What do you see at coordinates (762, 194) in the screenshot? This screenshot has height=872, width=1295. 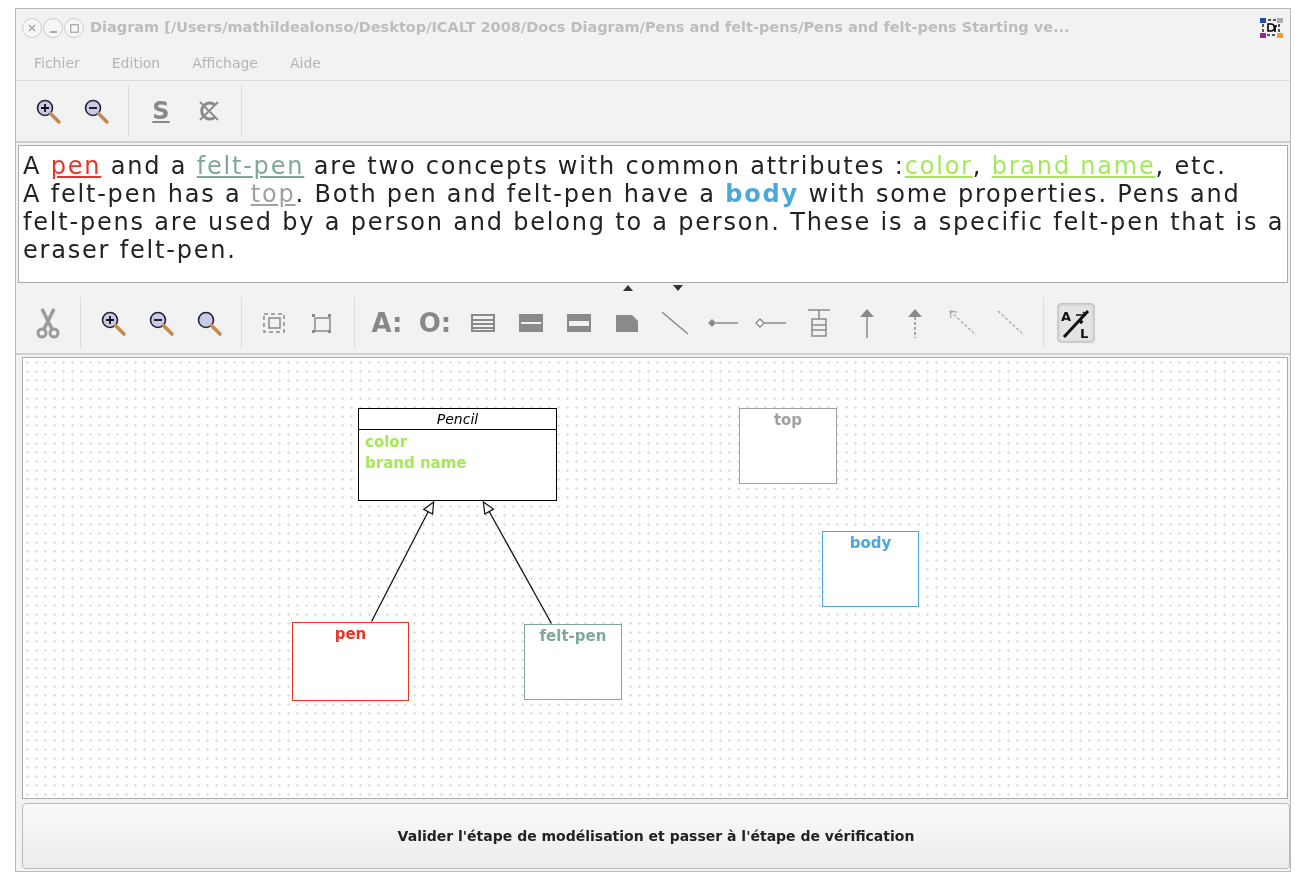 I see `term-link: body` at bounding box center [762, 194].